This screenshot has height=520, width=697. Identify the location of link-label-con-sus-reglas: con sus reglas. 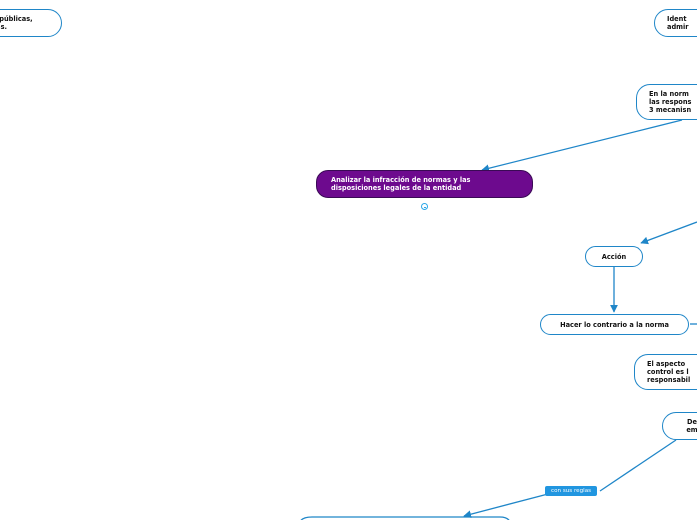
(571, 491).